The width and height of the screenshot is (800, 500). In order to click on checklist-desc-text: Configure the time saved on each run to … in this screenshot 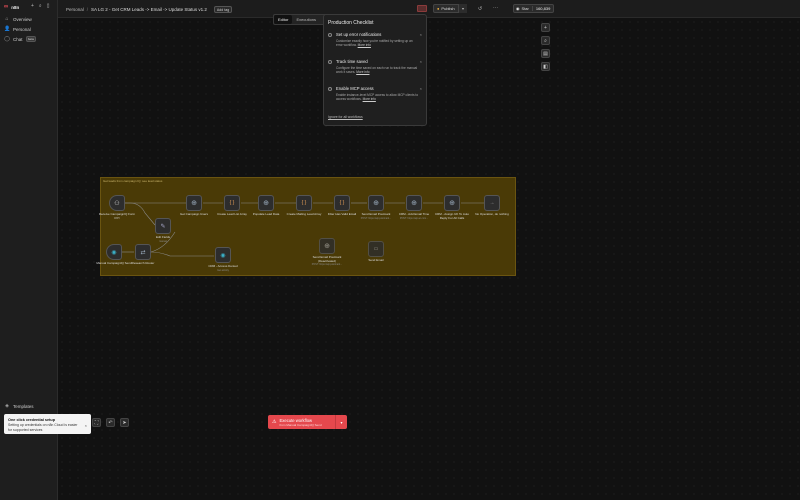, I will do `click(377, 70)`.